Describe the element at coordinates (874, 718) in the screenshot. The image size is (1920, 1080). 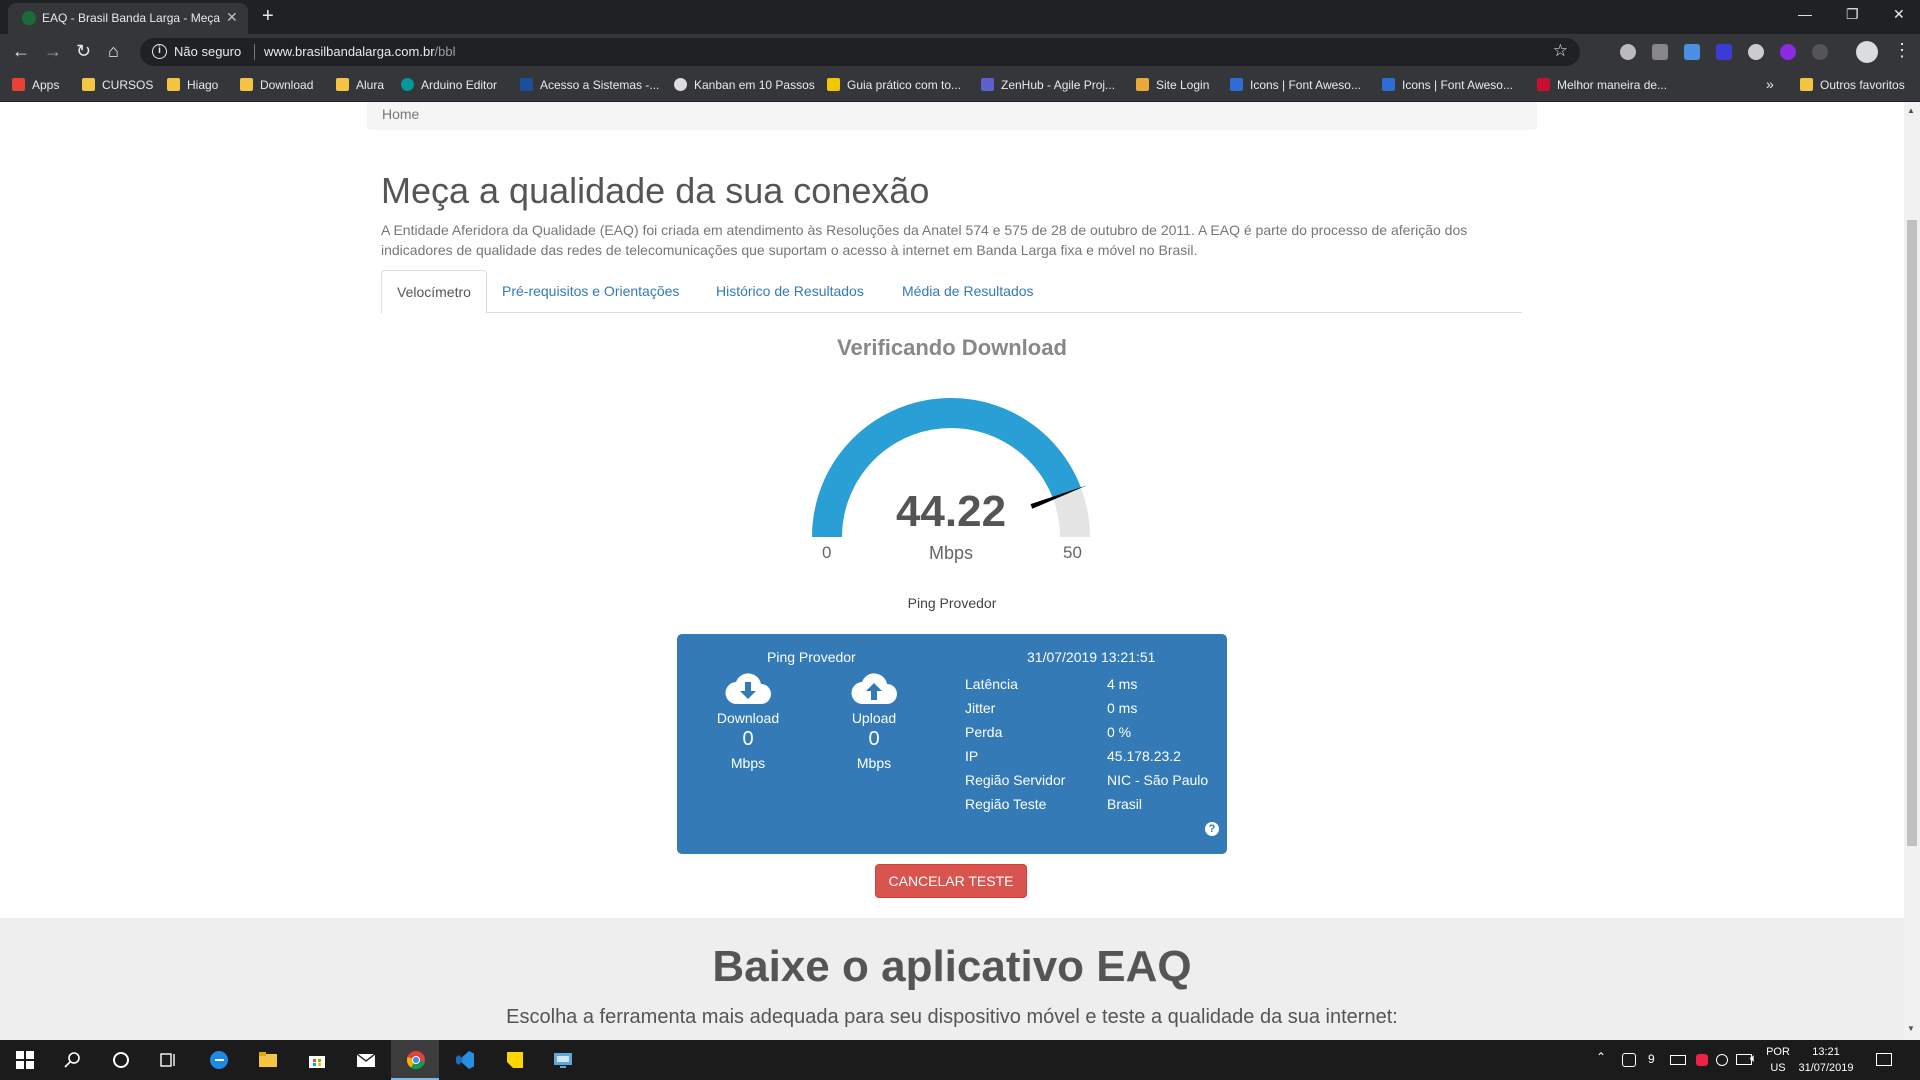
I see `upload-label: Upload` at that location.